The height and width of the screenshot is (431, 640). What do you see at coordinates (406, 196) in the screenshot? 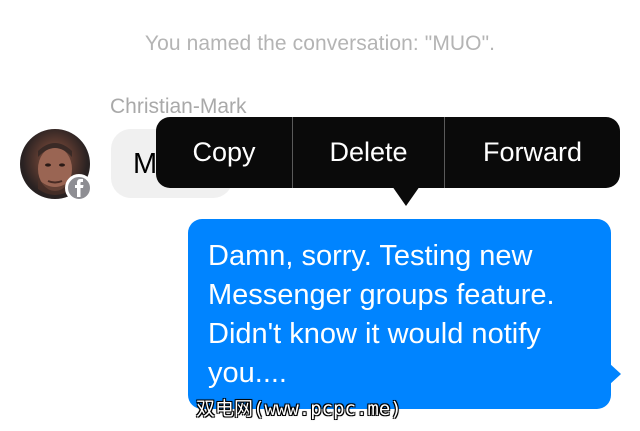
I see `context-menu-pointer` at bounding box center [406, 196].